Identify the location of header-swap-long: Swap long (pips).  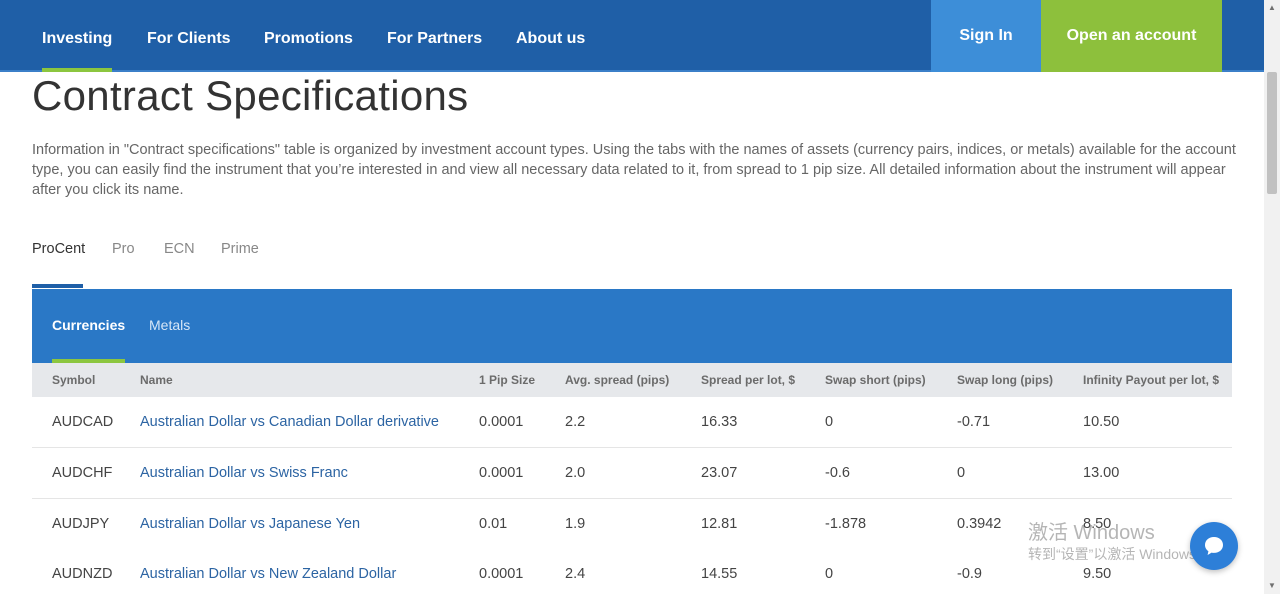
(1005, 380).